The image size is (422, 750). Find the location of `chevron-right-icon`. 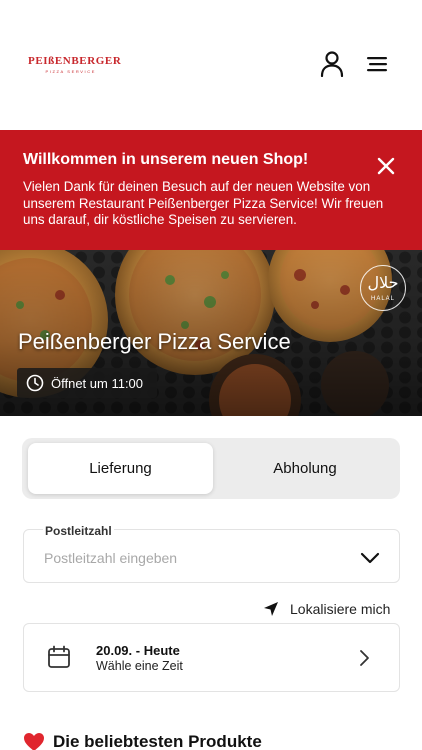

chevron-right-icon is located at coordinates (364, 658).